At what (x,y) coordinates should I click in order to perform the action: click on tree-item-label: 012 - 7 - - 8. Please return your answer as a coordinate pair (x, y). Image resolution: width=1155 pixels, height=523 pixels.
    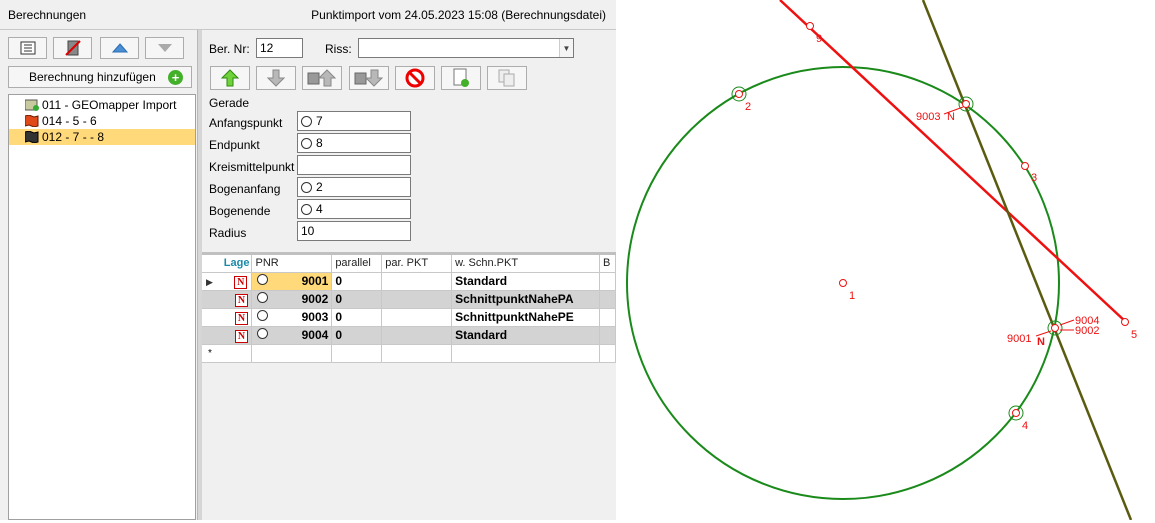
    Looking at the image, I should click on (73, 137).